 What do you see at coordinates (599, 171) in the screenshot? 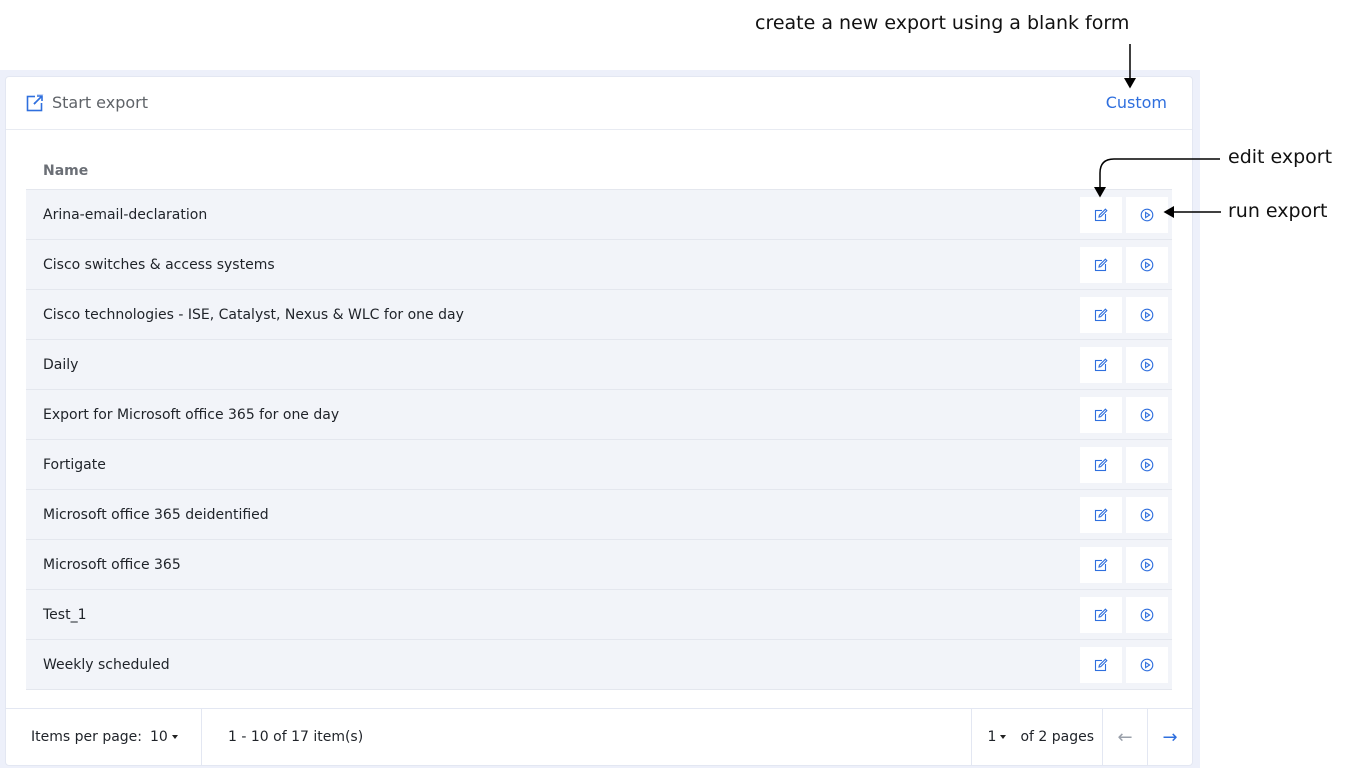
I see `column-header-name: Name` at bounding box center [599, 171].